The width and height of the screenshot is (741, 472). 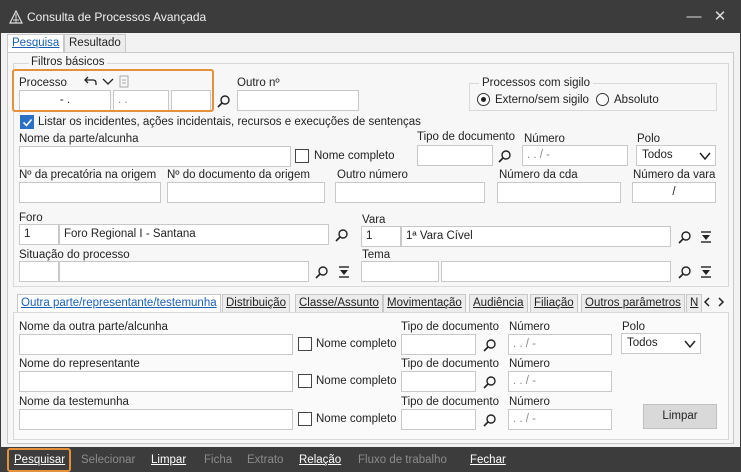 I want to click on vara-name-input: 1ª Vara Cível, so click(x=536, y=236).